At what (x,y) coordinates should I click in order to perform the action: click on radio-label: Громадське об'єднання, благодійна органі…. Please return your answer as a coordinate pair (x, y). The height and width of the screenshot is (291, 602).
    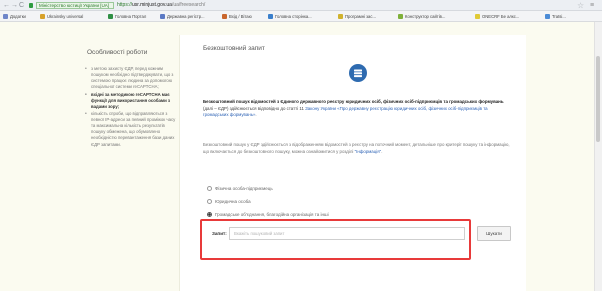
    Looking at the image, I should click on (272, 214).